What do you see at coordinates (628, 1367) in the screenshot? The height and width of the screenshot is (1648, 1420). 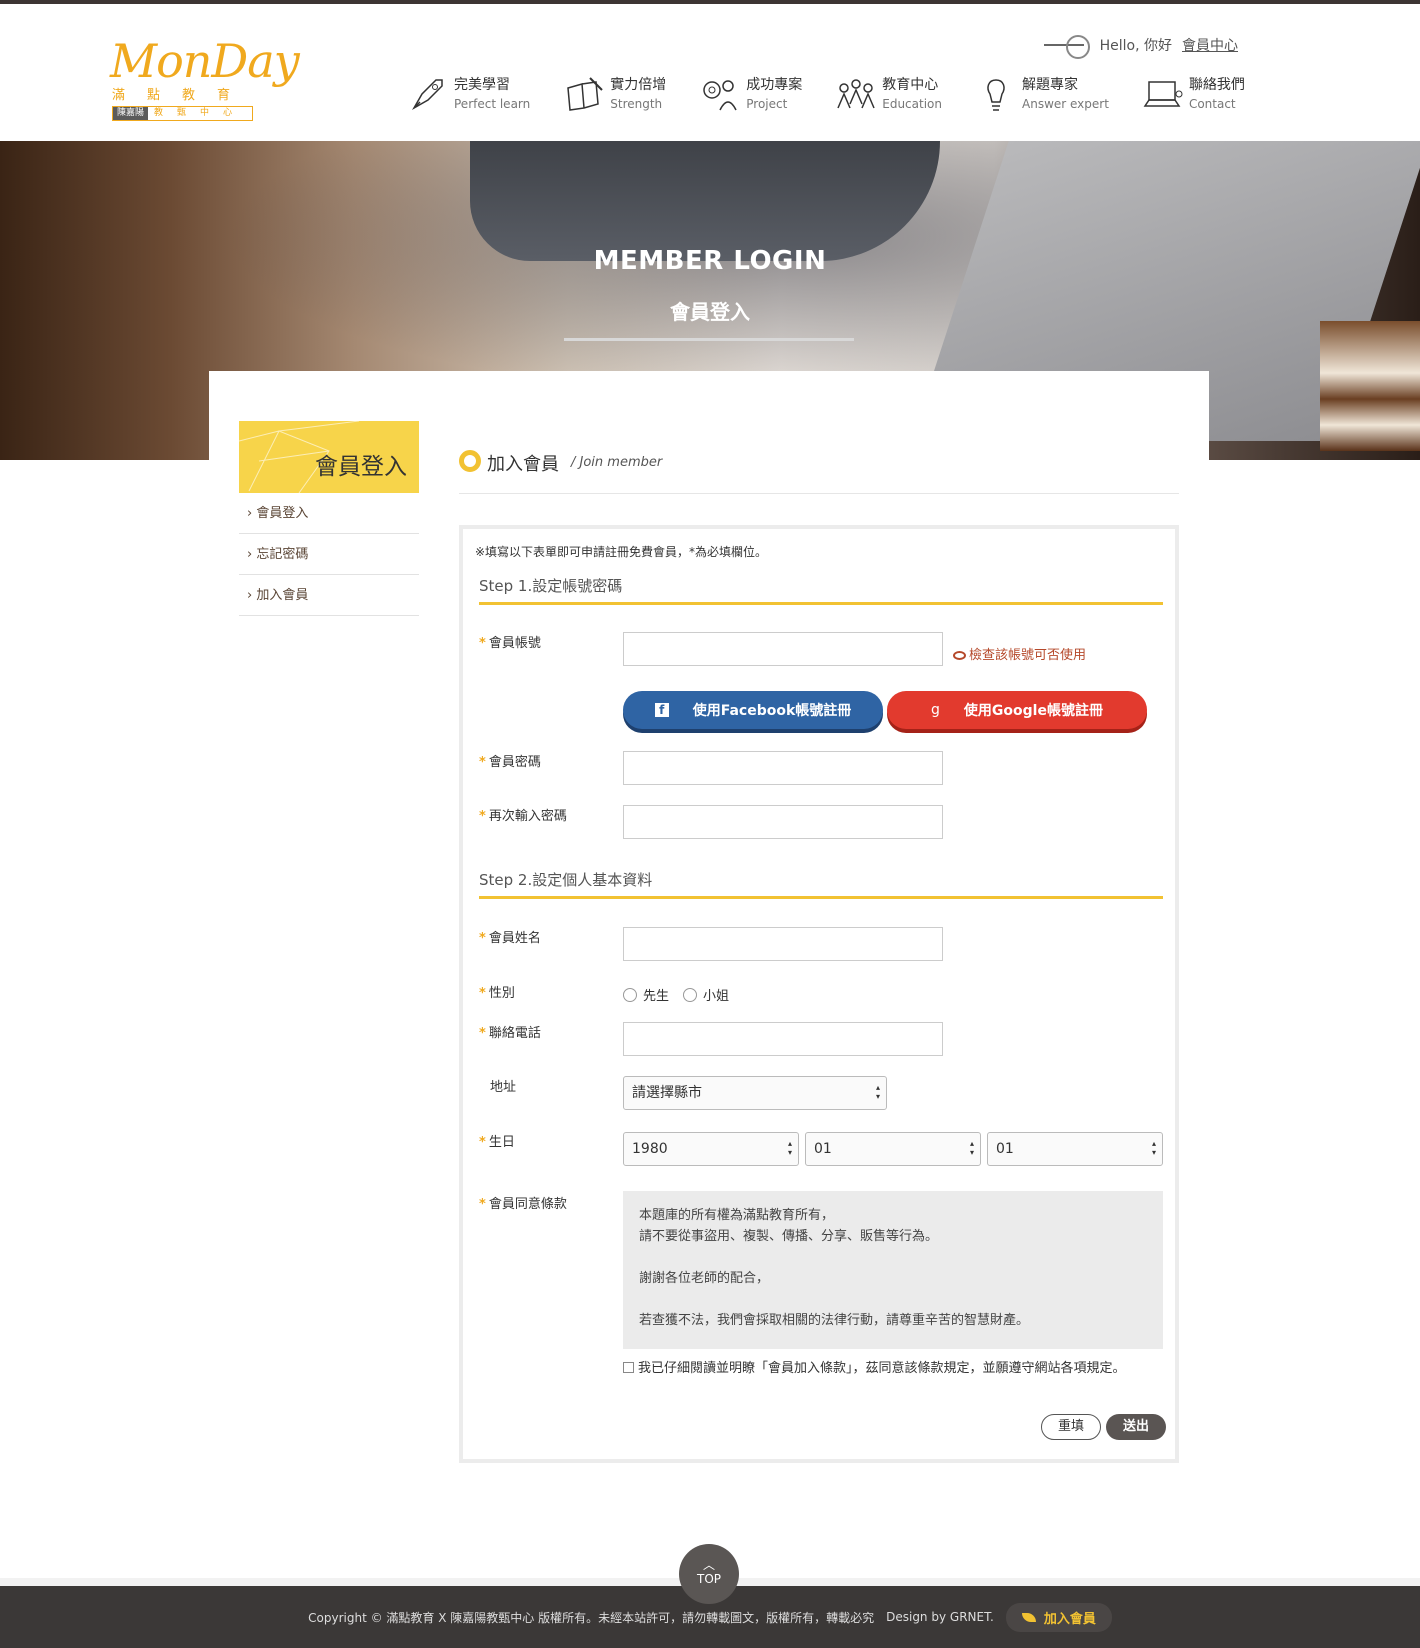 I see `agree-checkbox` at bounding box center [628, 1367].